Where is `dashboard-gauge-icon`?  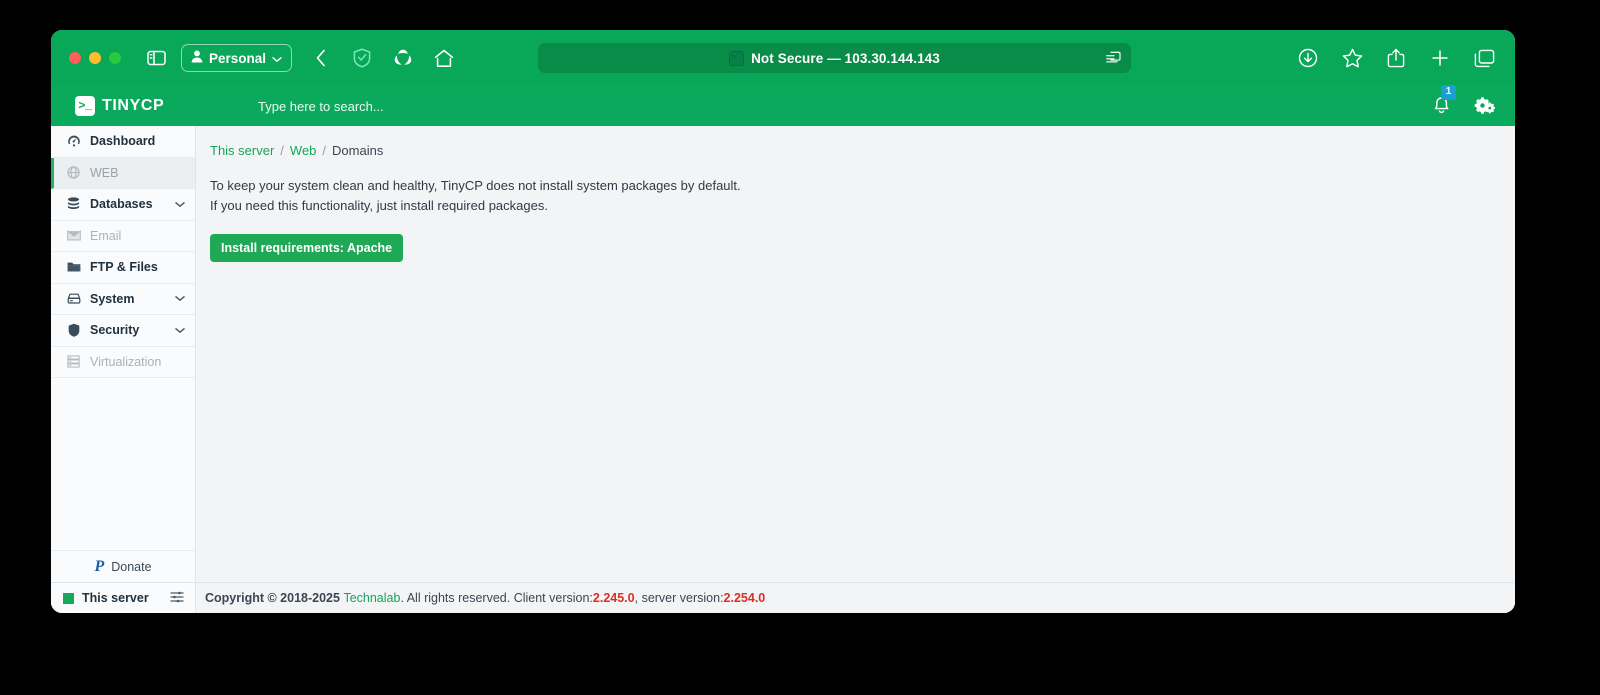 dashboard-gauge-icon is located at coordinates (73, 141).